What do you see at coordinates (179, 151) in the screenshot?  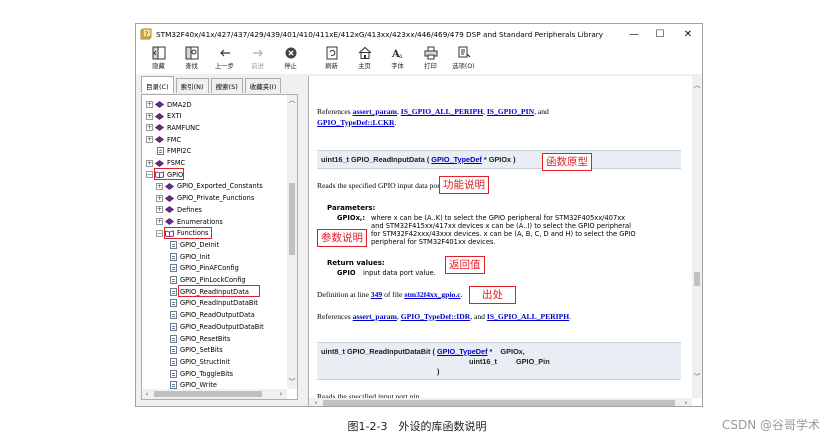 I see `tree-item-label: FMPI2C` at bounding box center [179, 151].